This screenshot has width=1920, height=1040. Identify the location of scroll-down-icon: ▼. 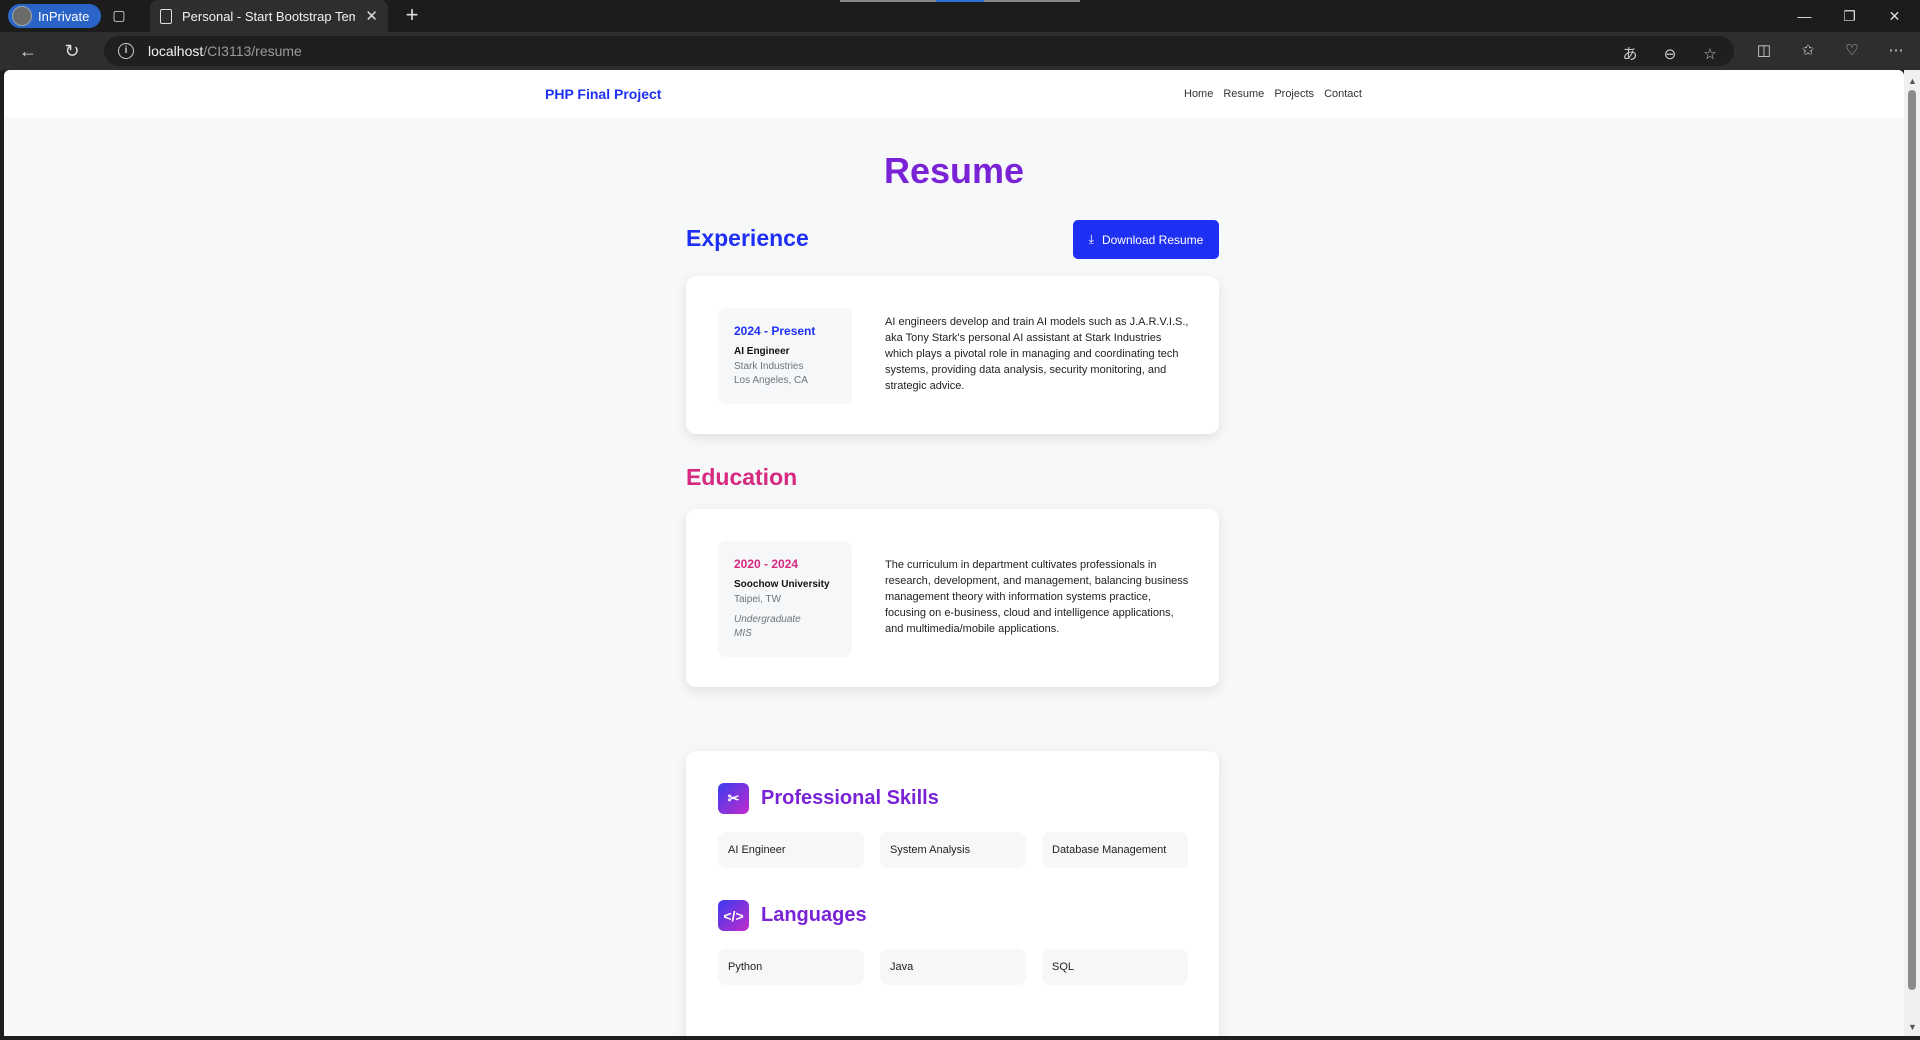
(1912, 1027).